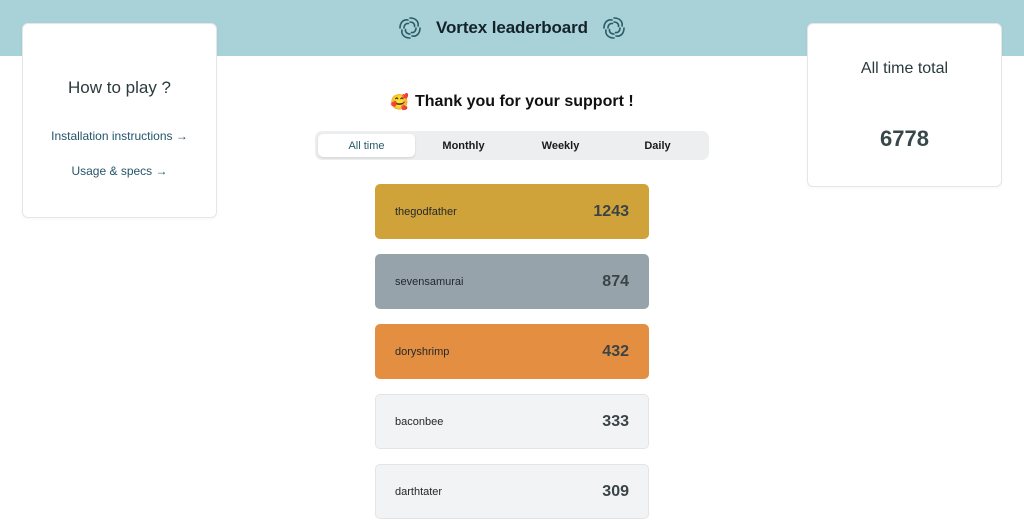 Image resolution: width=1024 pixels, height=527 pixels. What do you see at coordinates (615, 351) in the screenshot?
I see `player-score: 432` at bounding box center [615, 351].